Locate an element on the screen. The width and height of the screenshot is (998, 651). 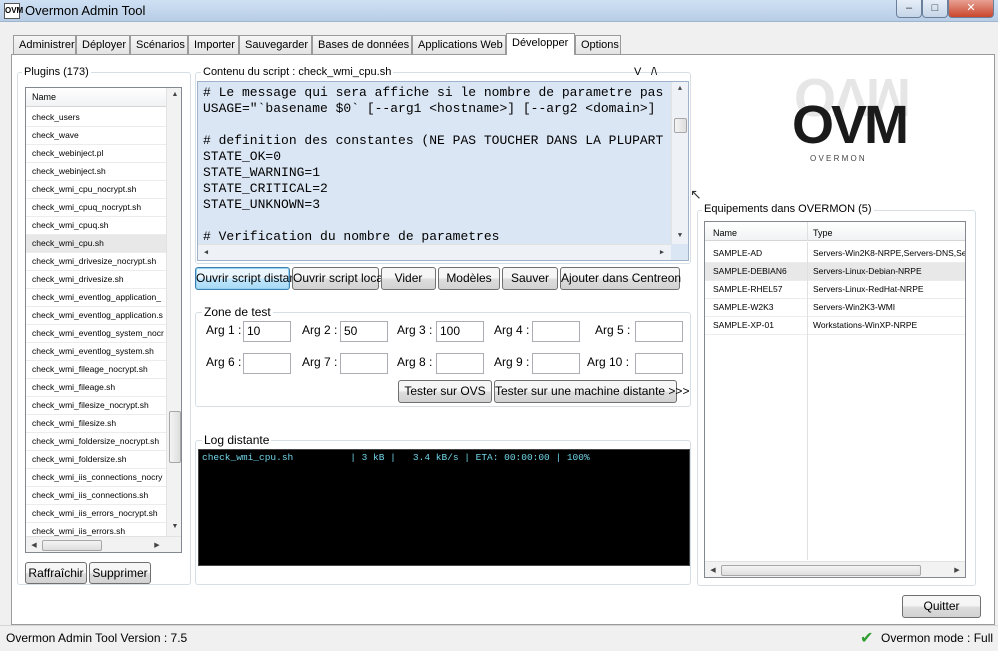
window-title: Overmon Admin Tool is located at coordinates (85, 10).